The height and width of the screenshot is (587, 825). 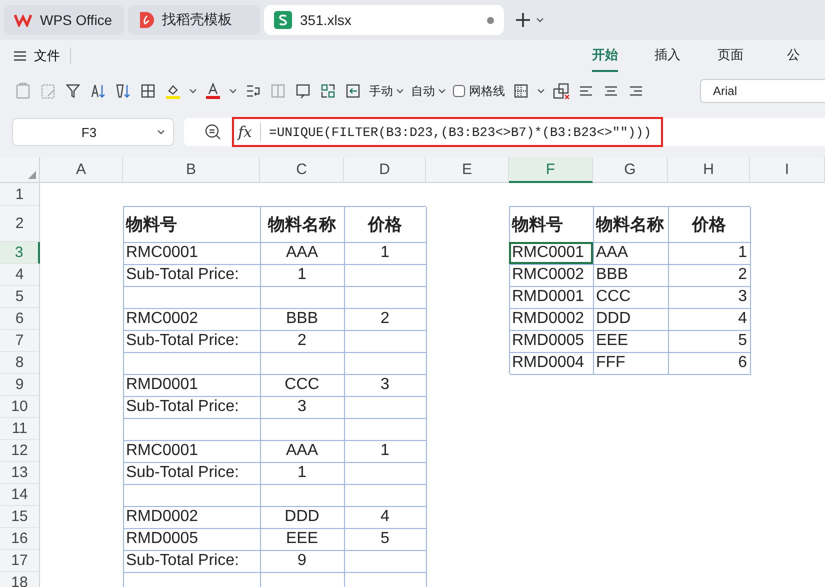 What do you see at coordinates (123, 91) in the screenshot?
I see `sort-descending-icon` at bounding box center [123, 91].